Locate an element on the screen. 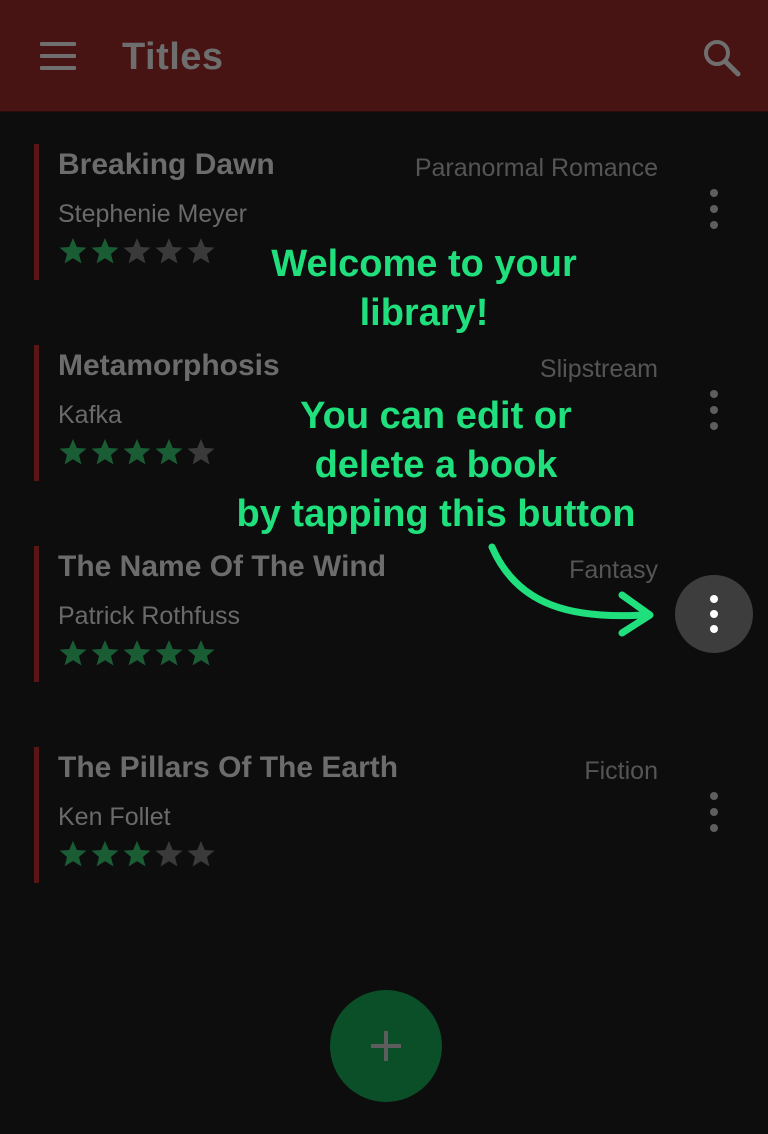 The height and width of the screenshot is (1134, 768). book-author: Patrick Rothfuss is located at coordinates (149, 616).